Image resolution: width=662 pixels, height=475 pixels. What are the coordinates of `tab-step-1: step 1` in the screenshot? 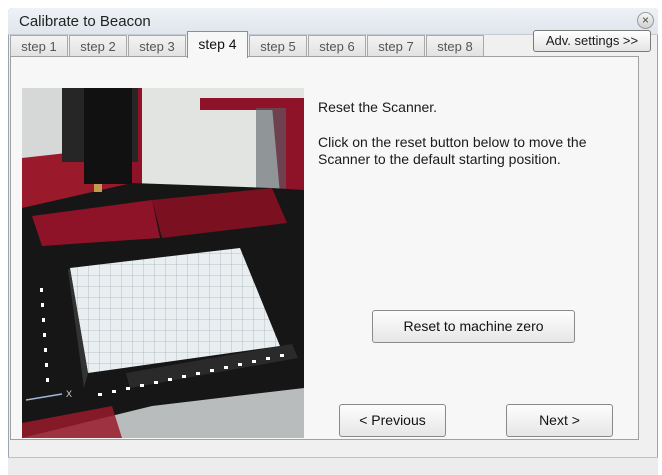 It's located at (39, 46).